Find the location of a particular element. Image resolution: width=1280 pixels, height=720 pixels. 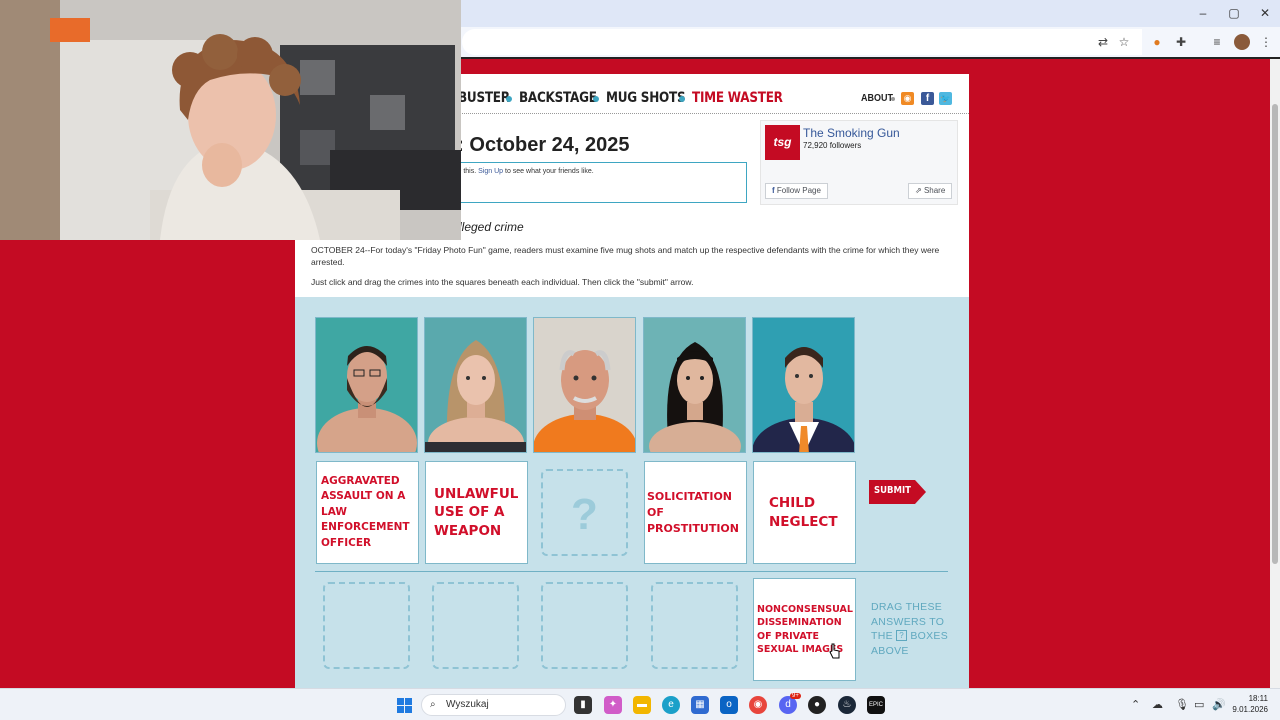

submit-arrow-button: SUBMIT is located at coordinates (898, 494).